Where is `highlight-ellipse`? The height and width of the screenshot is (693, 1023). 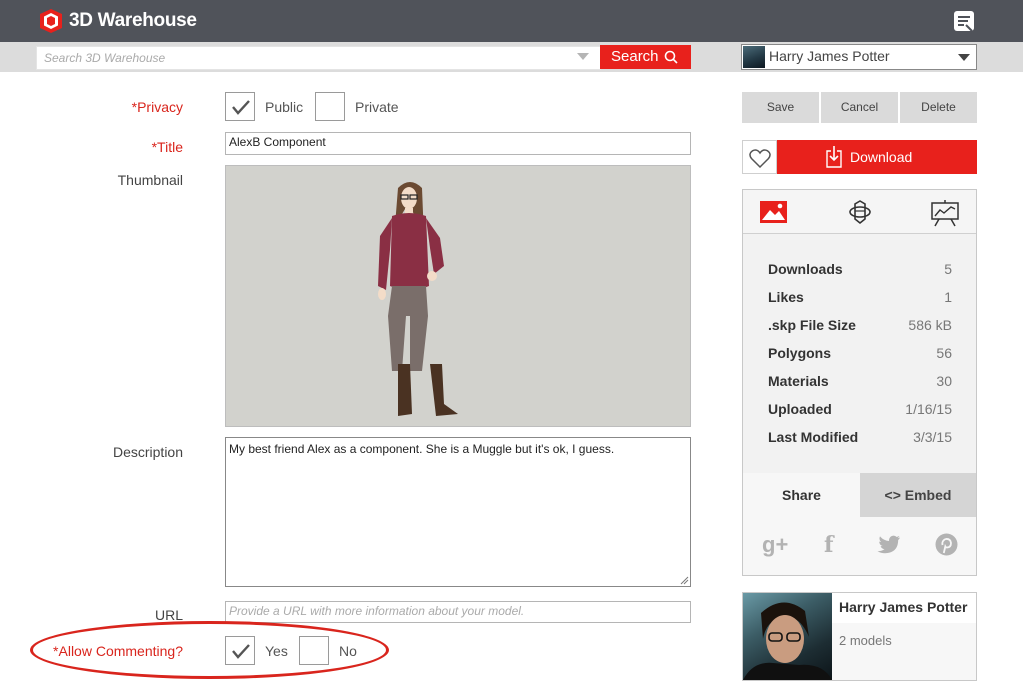 highlight-ellipse is located at coordinates (209, 650).